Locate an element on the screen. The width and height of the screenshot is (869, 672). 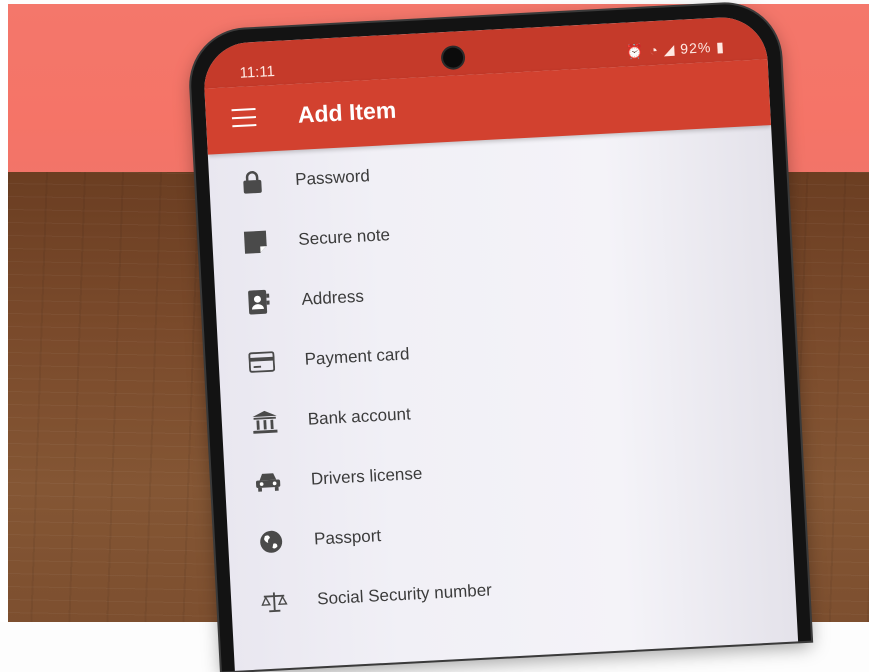
scales-icon is located at coordinates (274, 601).